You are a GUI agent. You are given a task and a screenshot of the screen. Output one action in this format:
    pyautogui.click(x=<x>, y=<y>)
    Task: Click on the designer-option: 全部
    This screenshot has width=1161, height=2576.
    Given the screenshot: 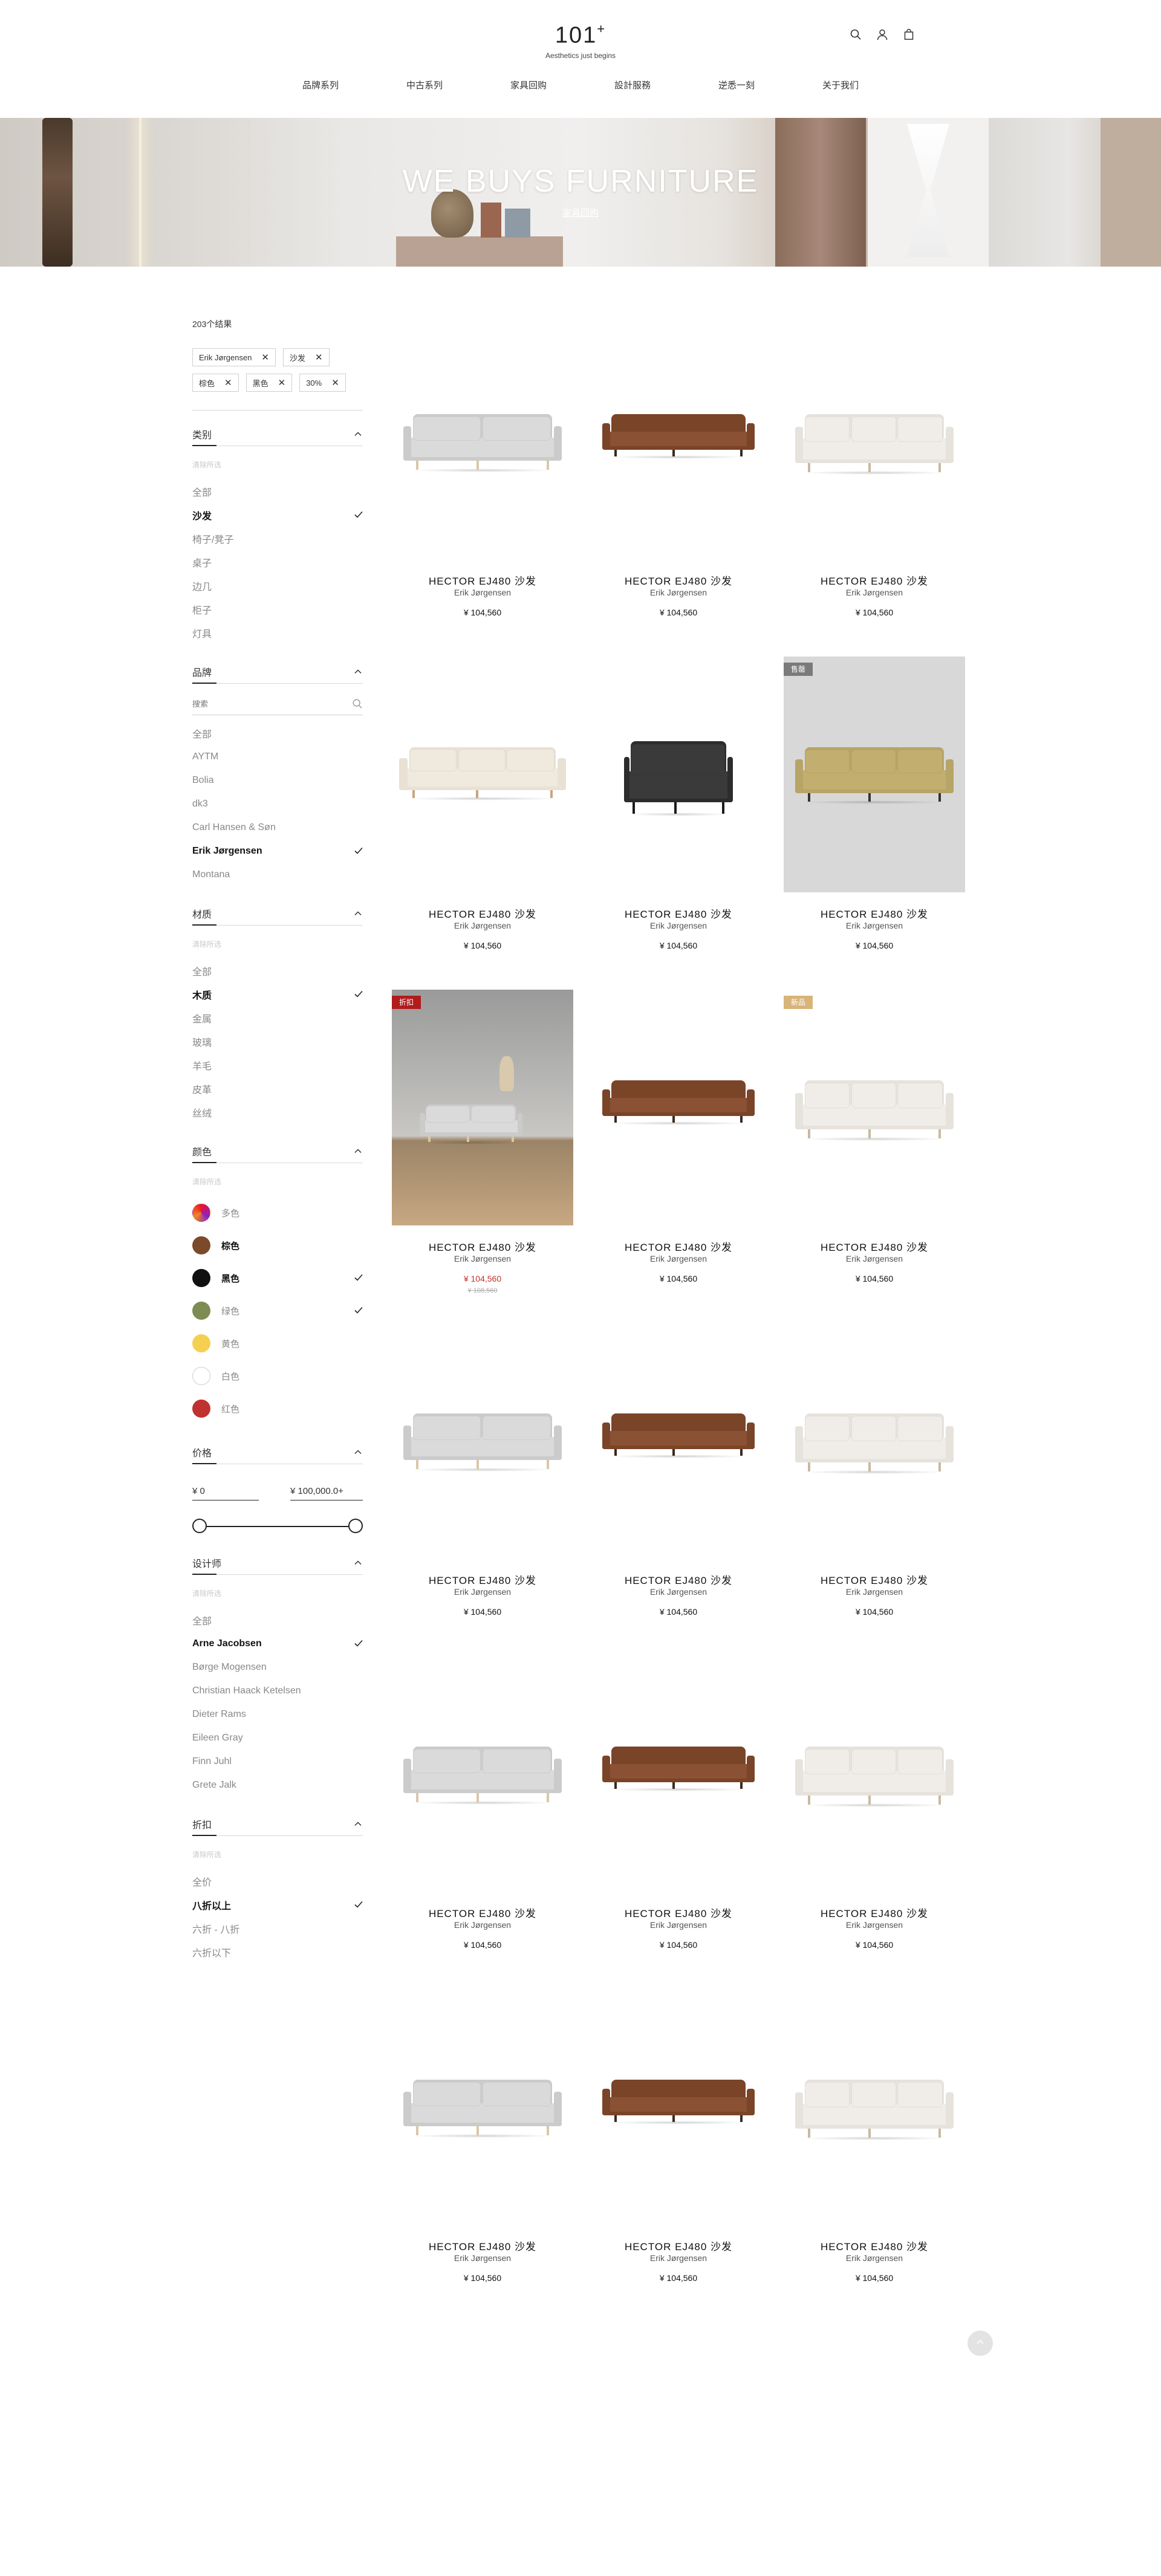 What is the action you would take?
    pyautogui.click(x=277, y=1620)
    